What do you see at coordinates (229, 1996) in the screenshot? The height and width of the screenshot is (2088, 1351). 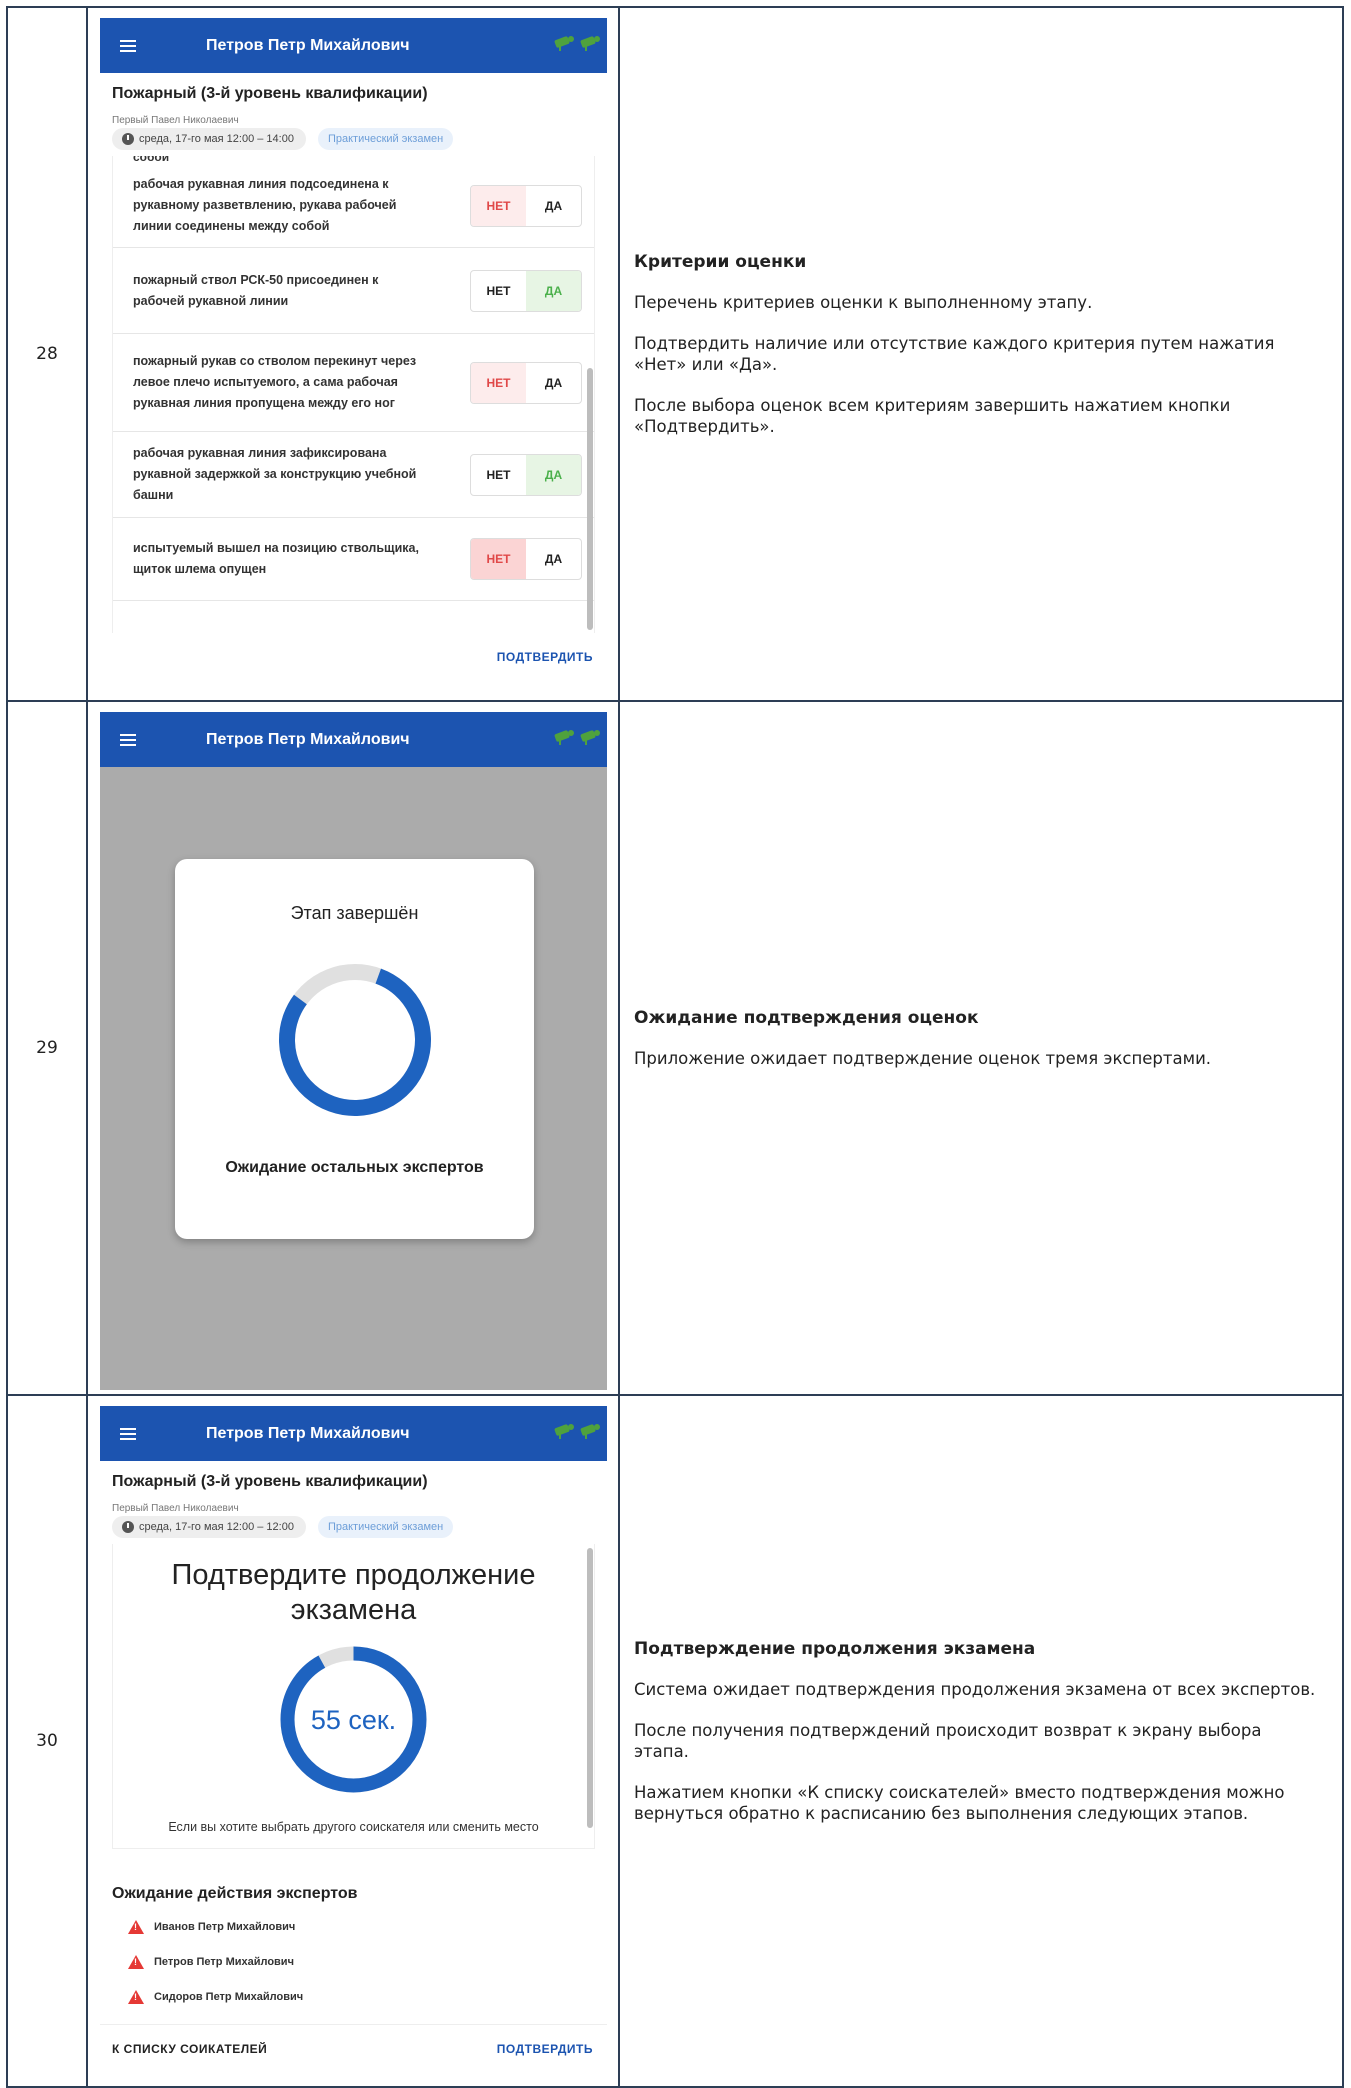 I see `expert-name: Сидоров Петр Михайлович` at bounding box center [229, 1996].